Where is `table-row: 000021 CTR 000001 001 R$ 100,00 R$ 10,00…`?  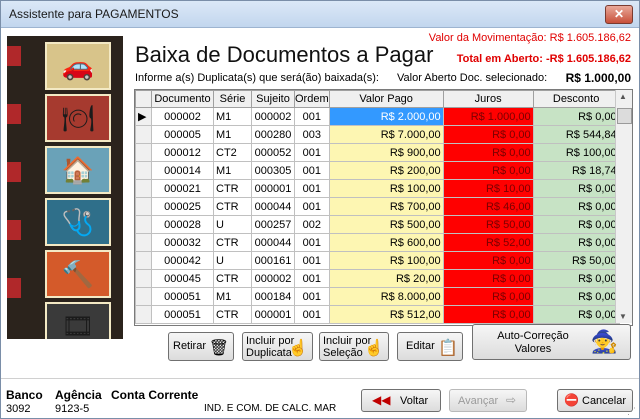
table-row: 000021 CTR 000001 001 R$ 100,00 R$ 10,00… is located at coordinates (377, 188).